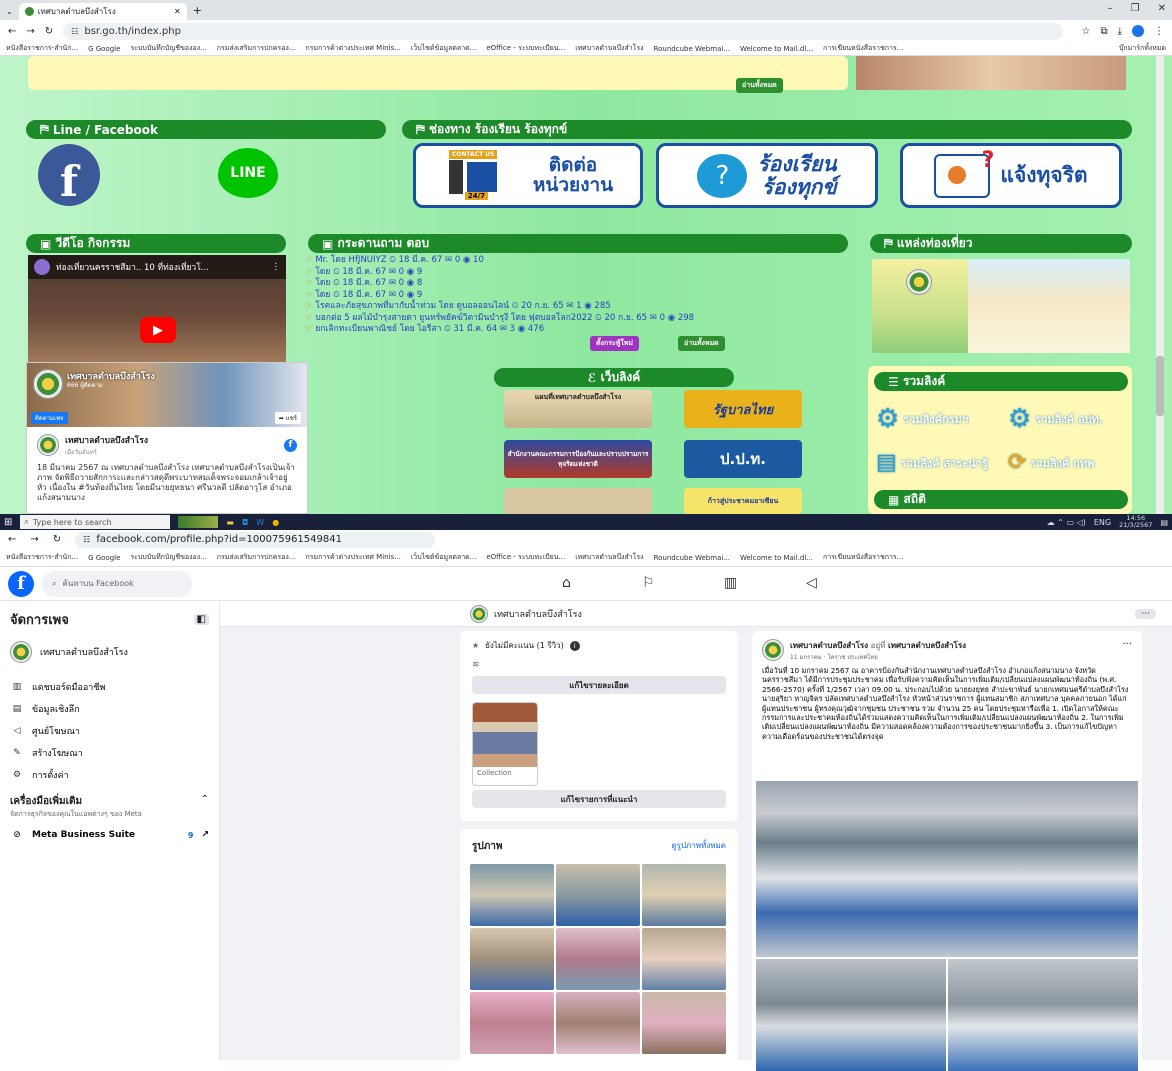 The height and width of the screenshot is (1071, 1172). What do you see at coordinates (197, 10) in the screenshot?
I see `new-tab-icon: +` at bounding box center [197, 10].